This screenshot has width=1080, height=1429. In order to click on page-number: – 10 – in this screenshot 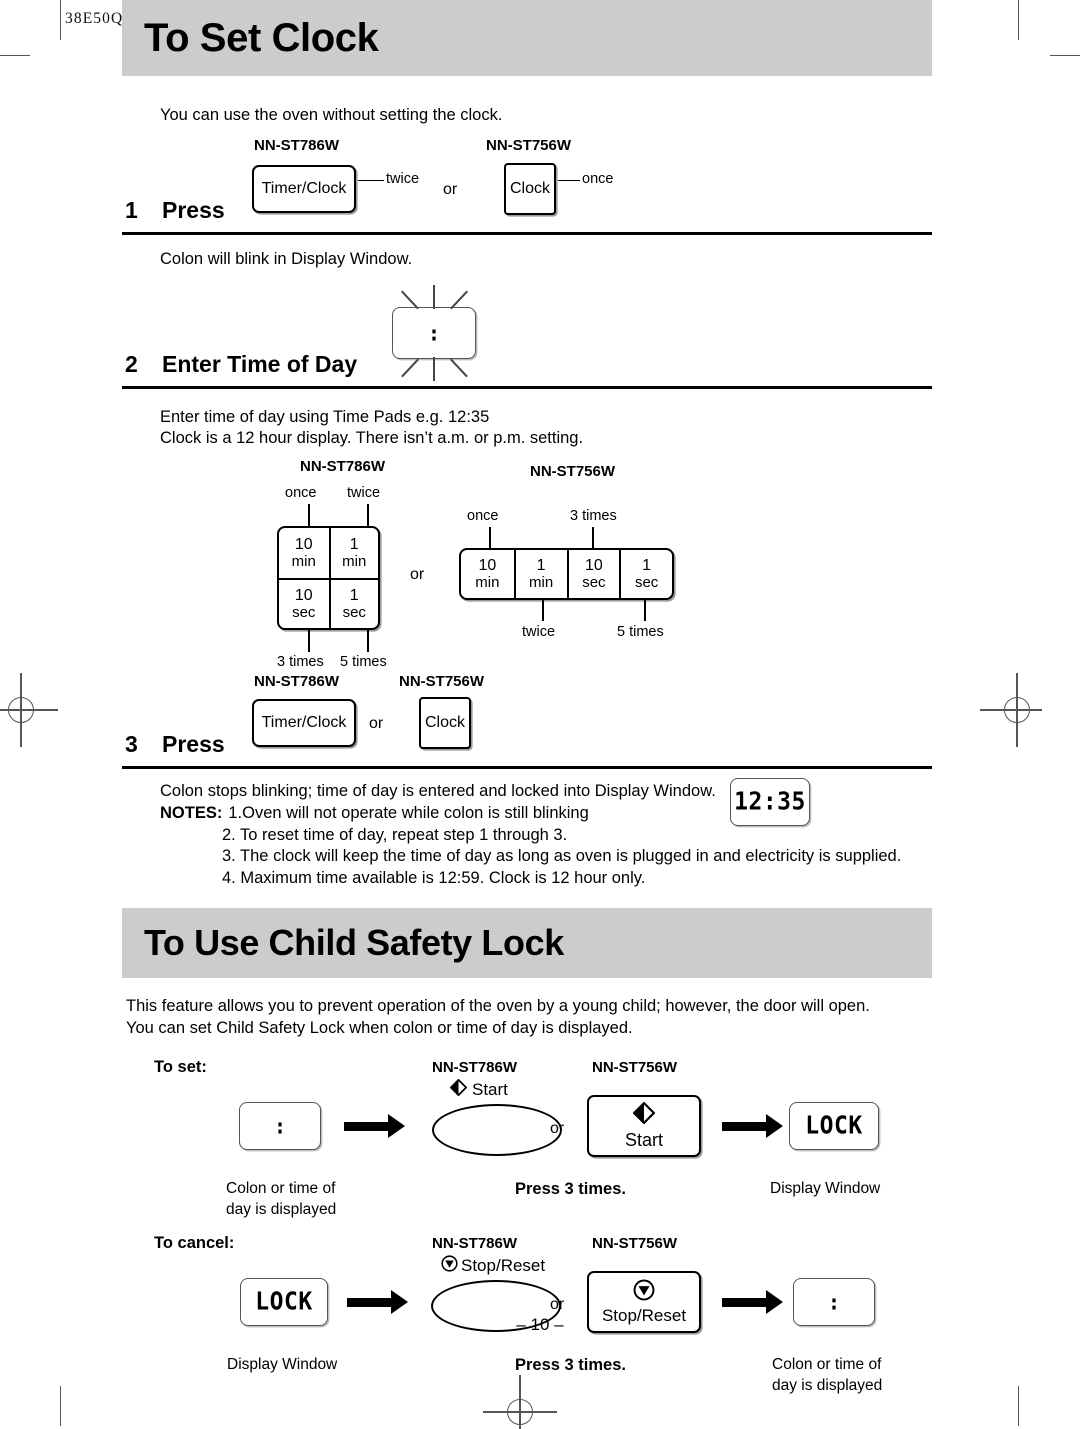, I will do `click(540, 1324)`.